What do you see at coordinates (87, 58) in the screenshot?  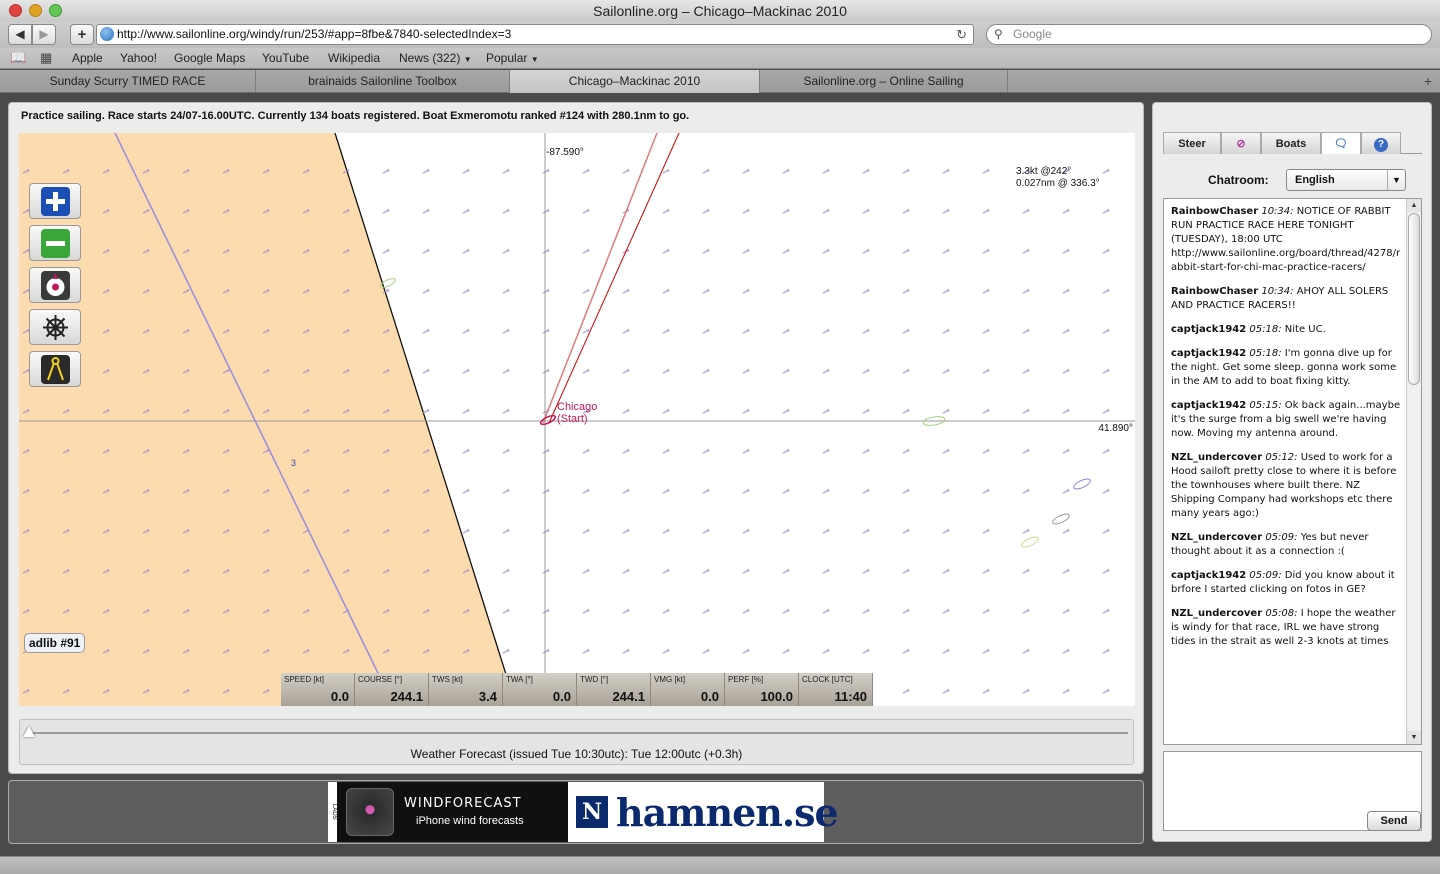 I see `bookmark-apple: Apple` at bounding box center [87, 58].